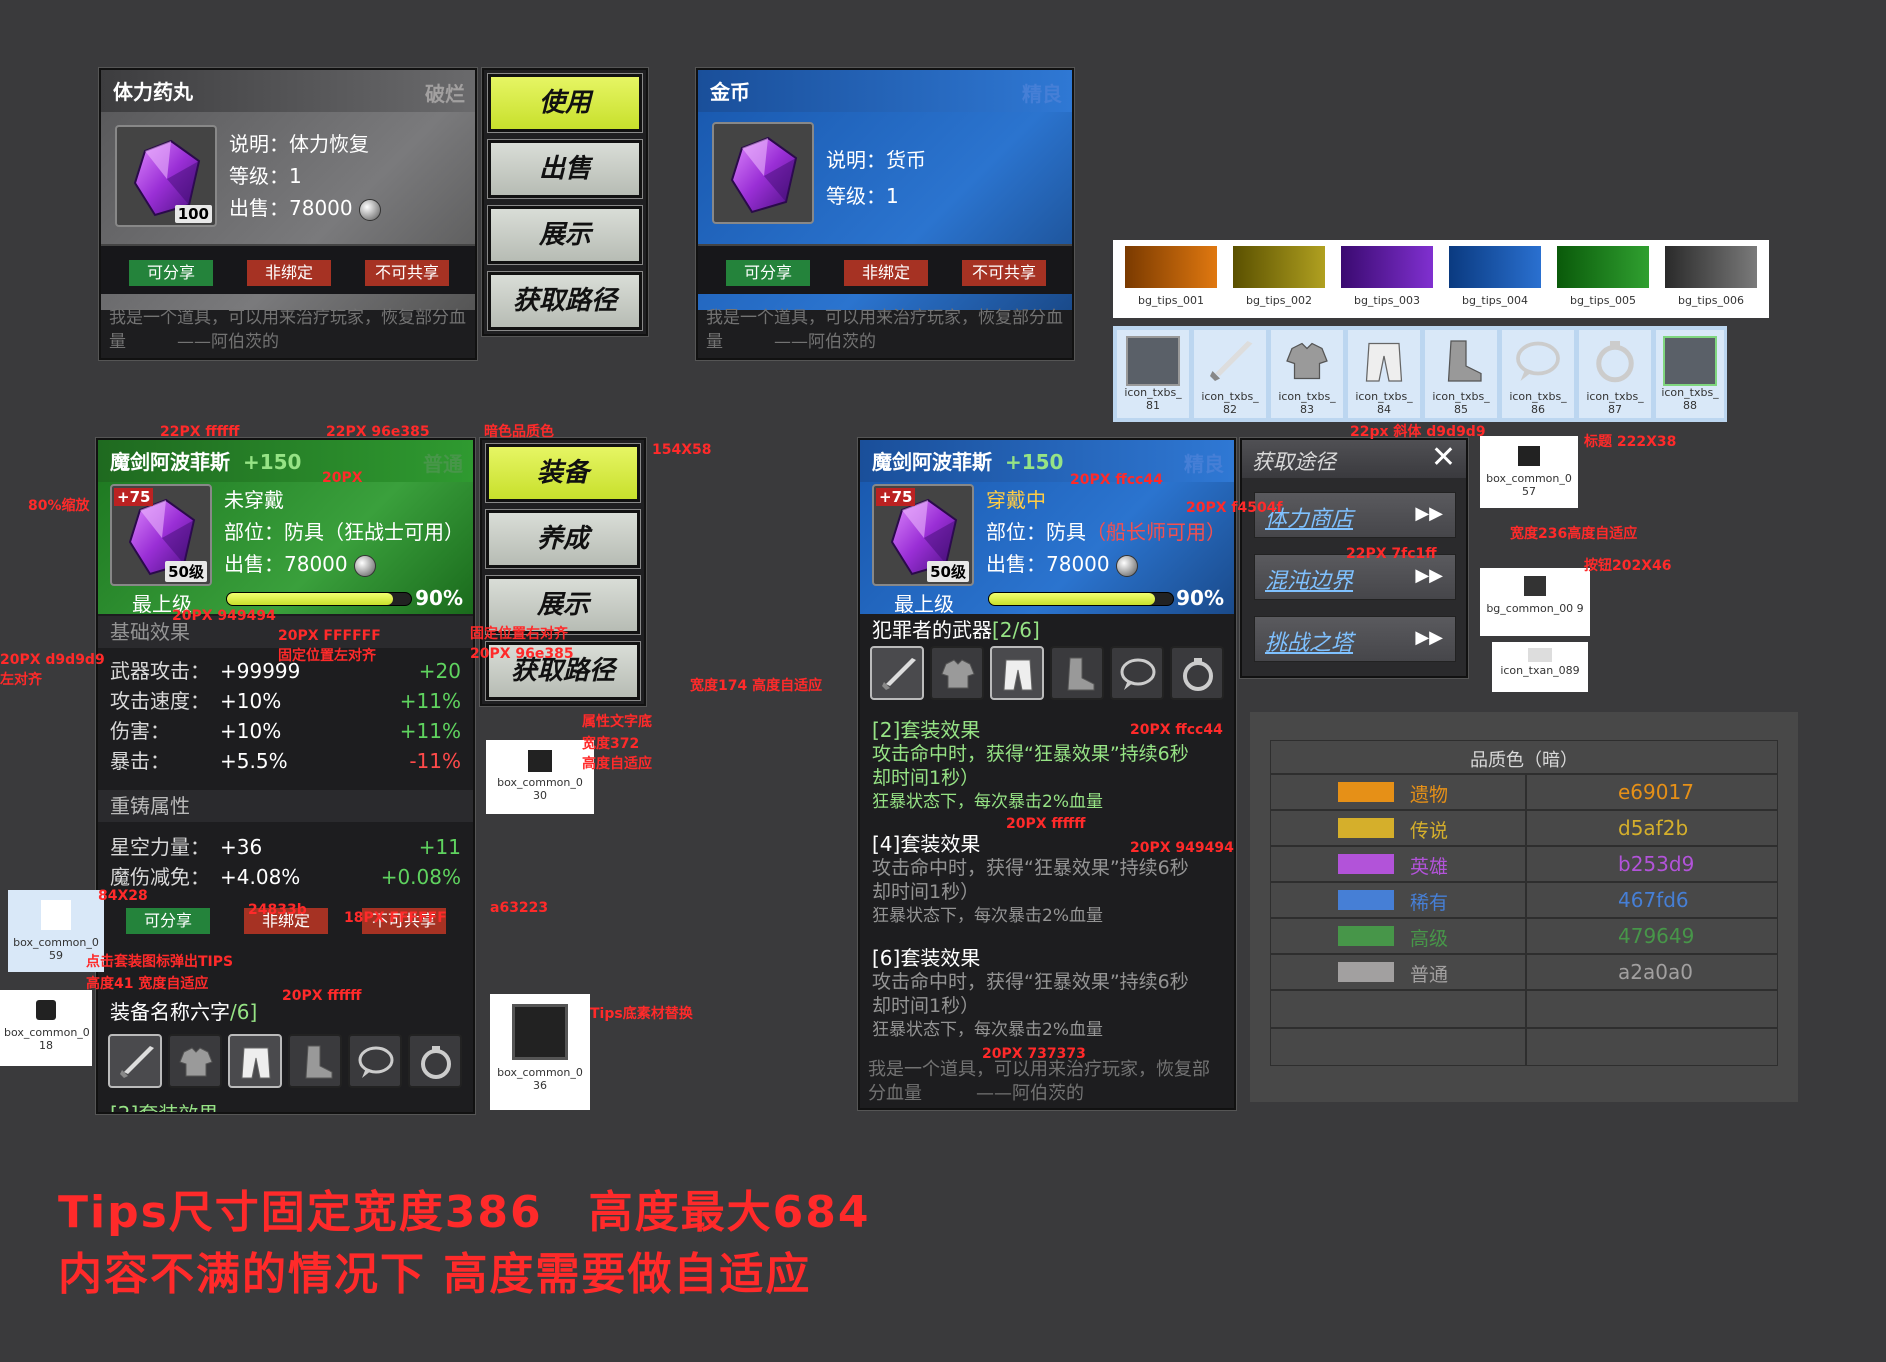  What do you see at coordinates (756, 686) in the screenshot?
I see `annotation: 宽度174 高度自适应` at bounding box center [756, 686].